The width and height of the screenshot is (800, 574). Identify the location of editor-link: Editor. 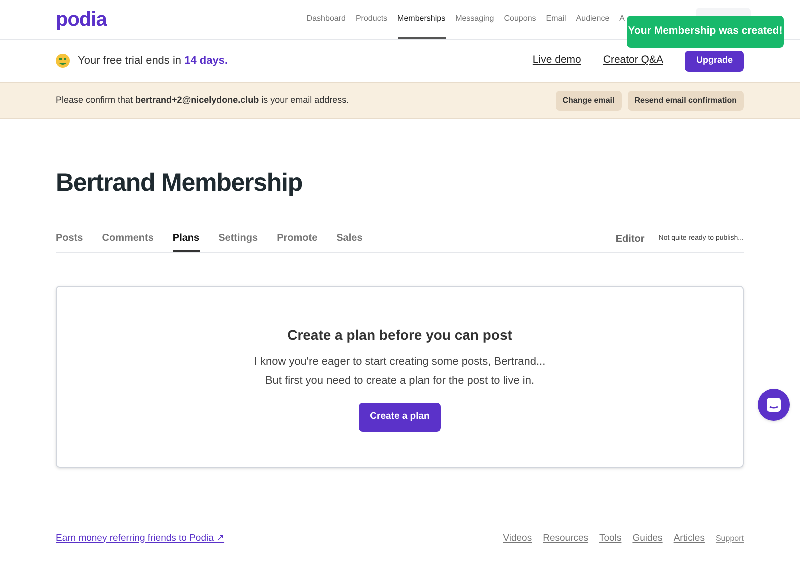
(630, 239).